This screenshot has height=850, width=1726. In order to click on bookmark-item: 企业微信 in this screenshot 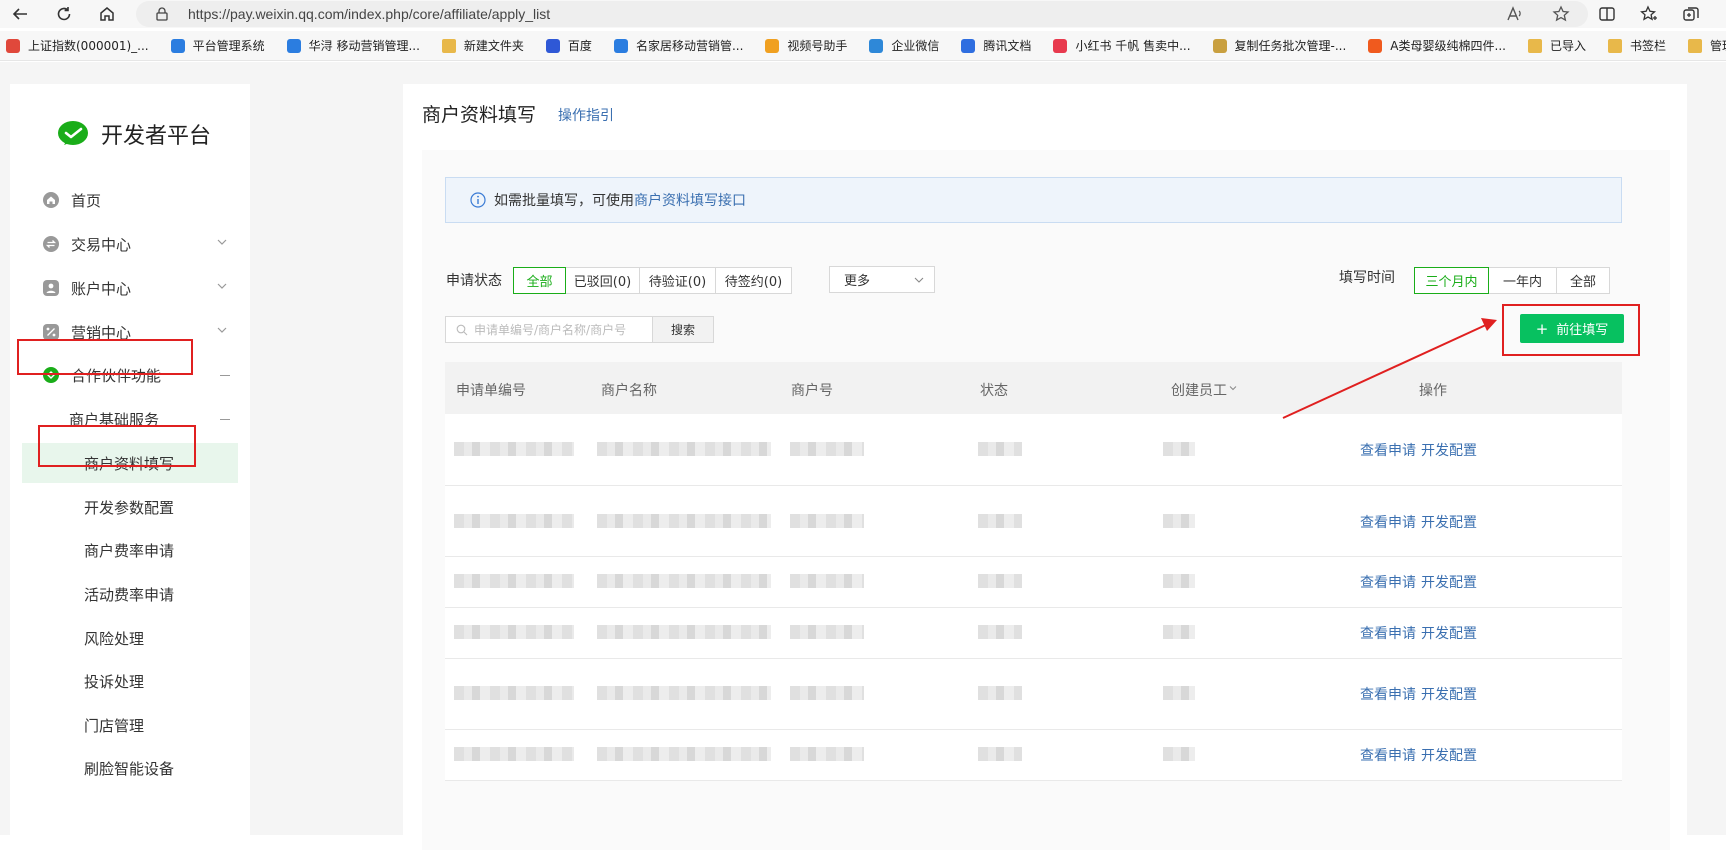, I will do `click(904, 45)`.